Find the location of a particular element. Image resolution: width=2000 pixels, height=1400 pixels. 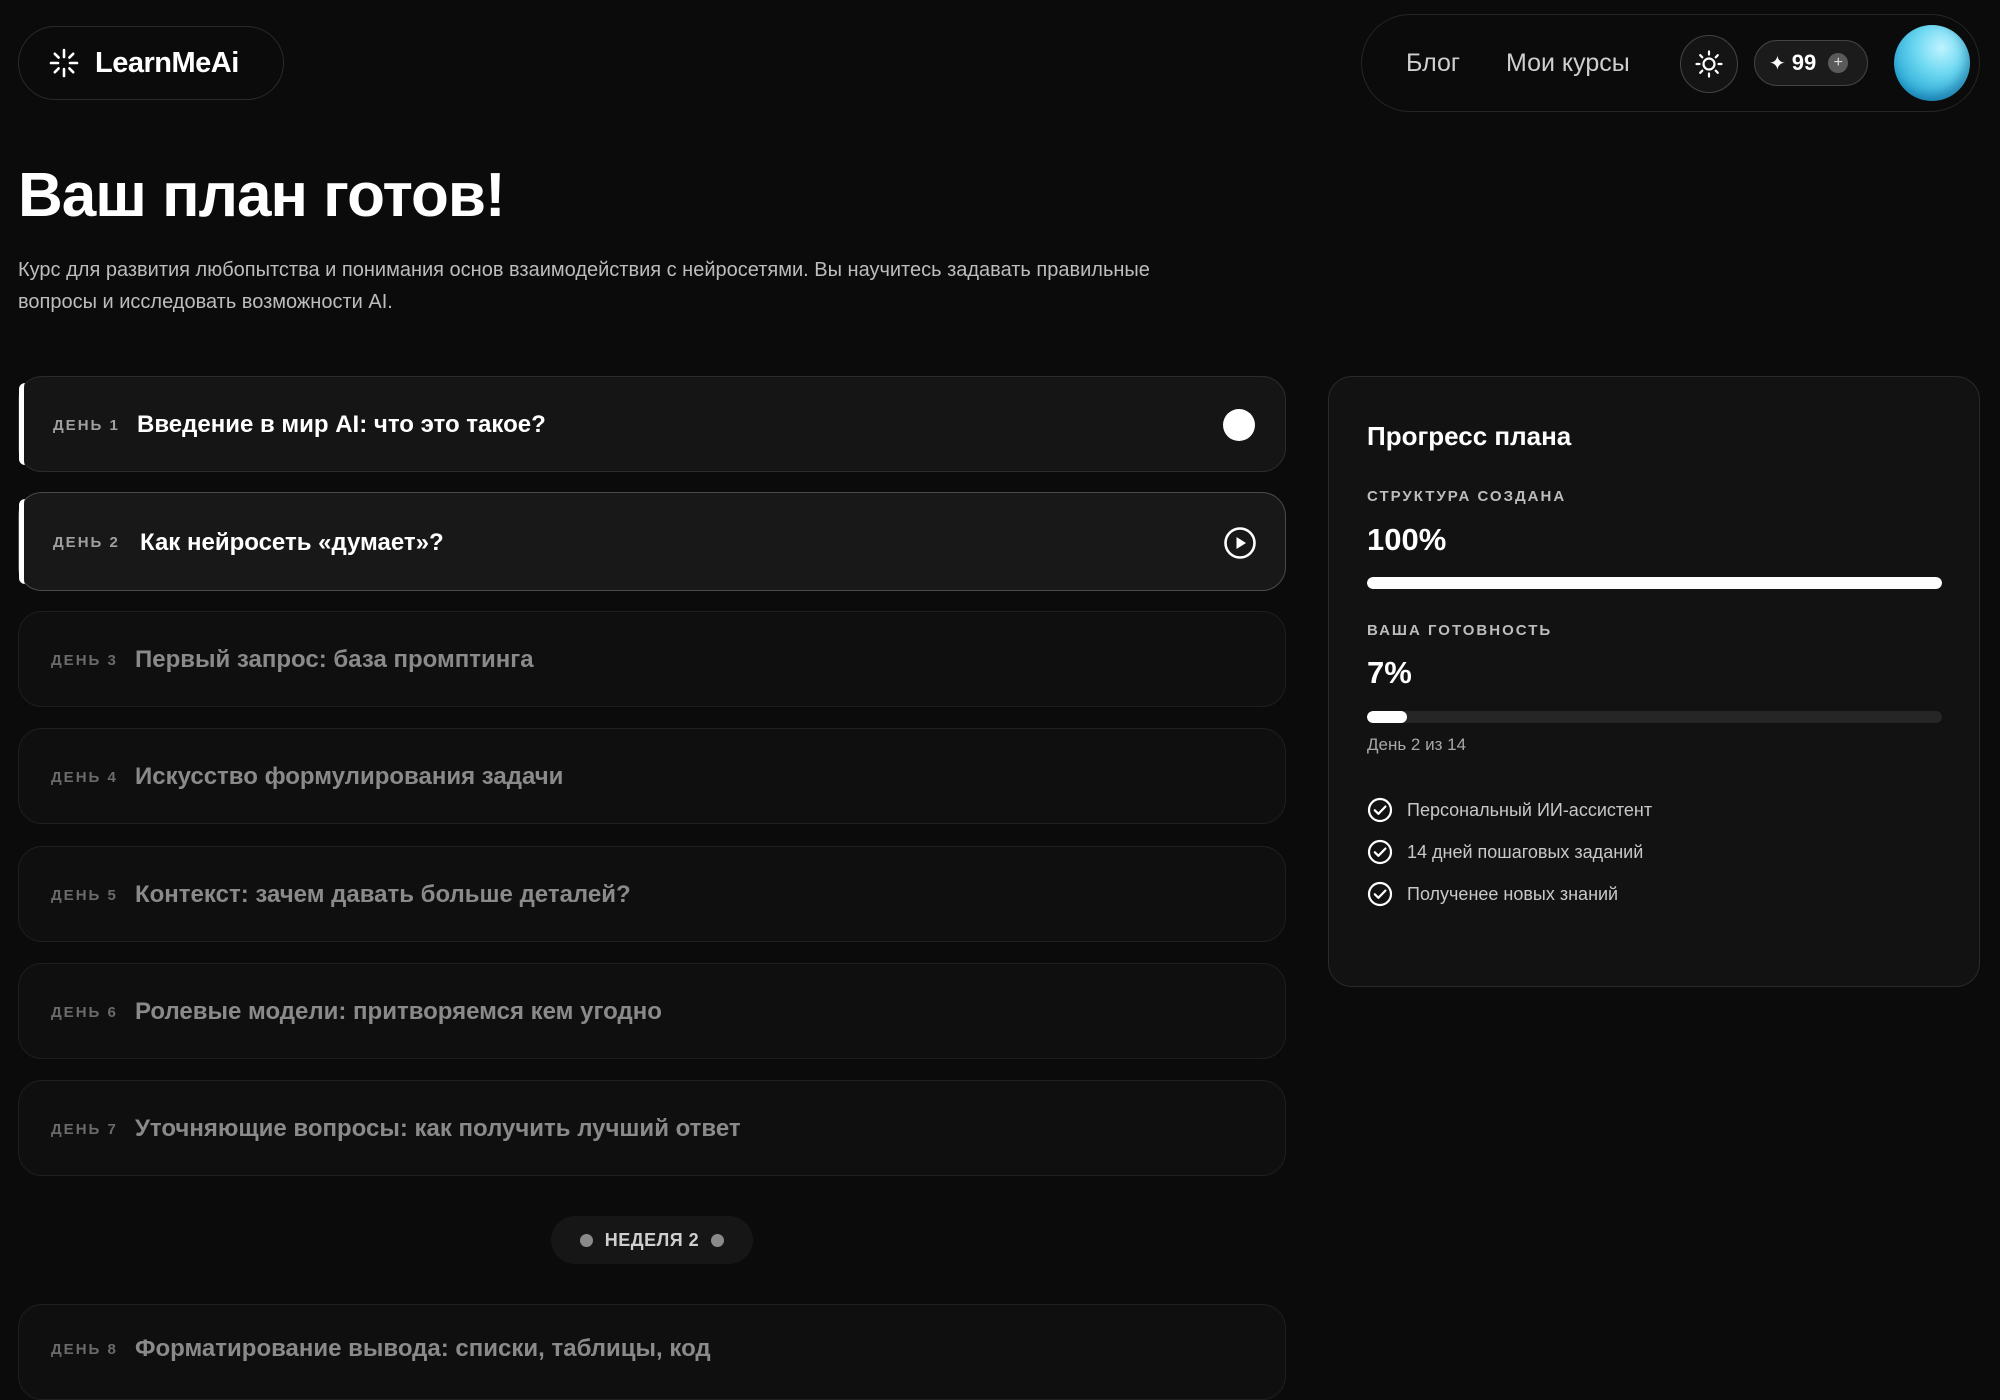

day-label: ДЕНЬ 7 is located at coordinates (84, 1129).